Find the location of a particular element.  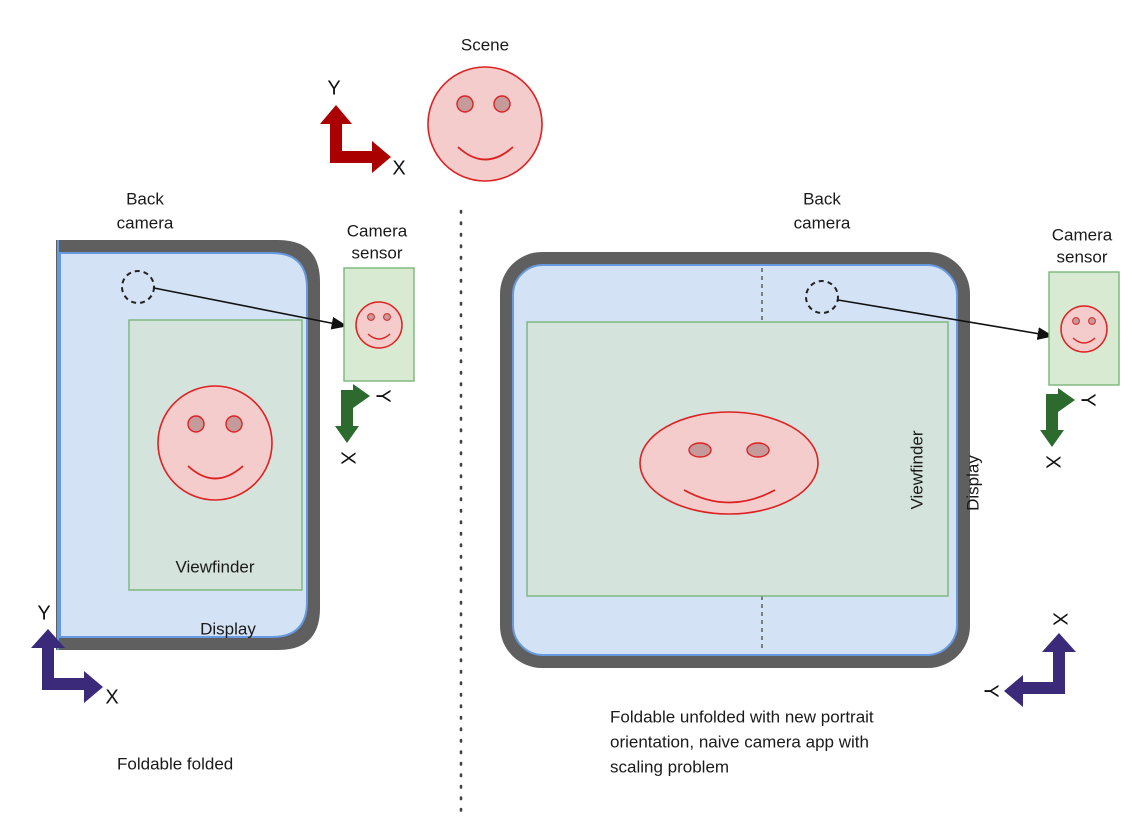

right-back-camera-label-line2: camera is located at coordinates (822, 222).